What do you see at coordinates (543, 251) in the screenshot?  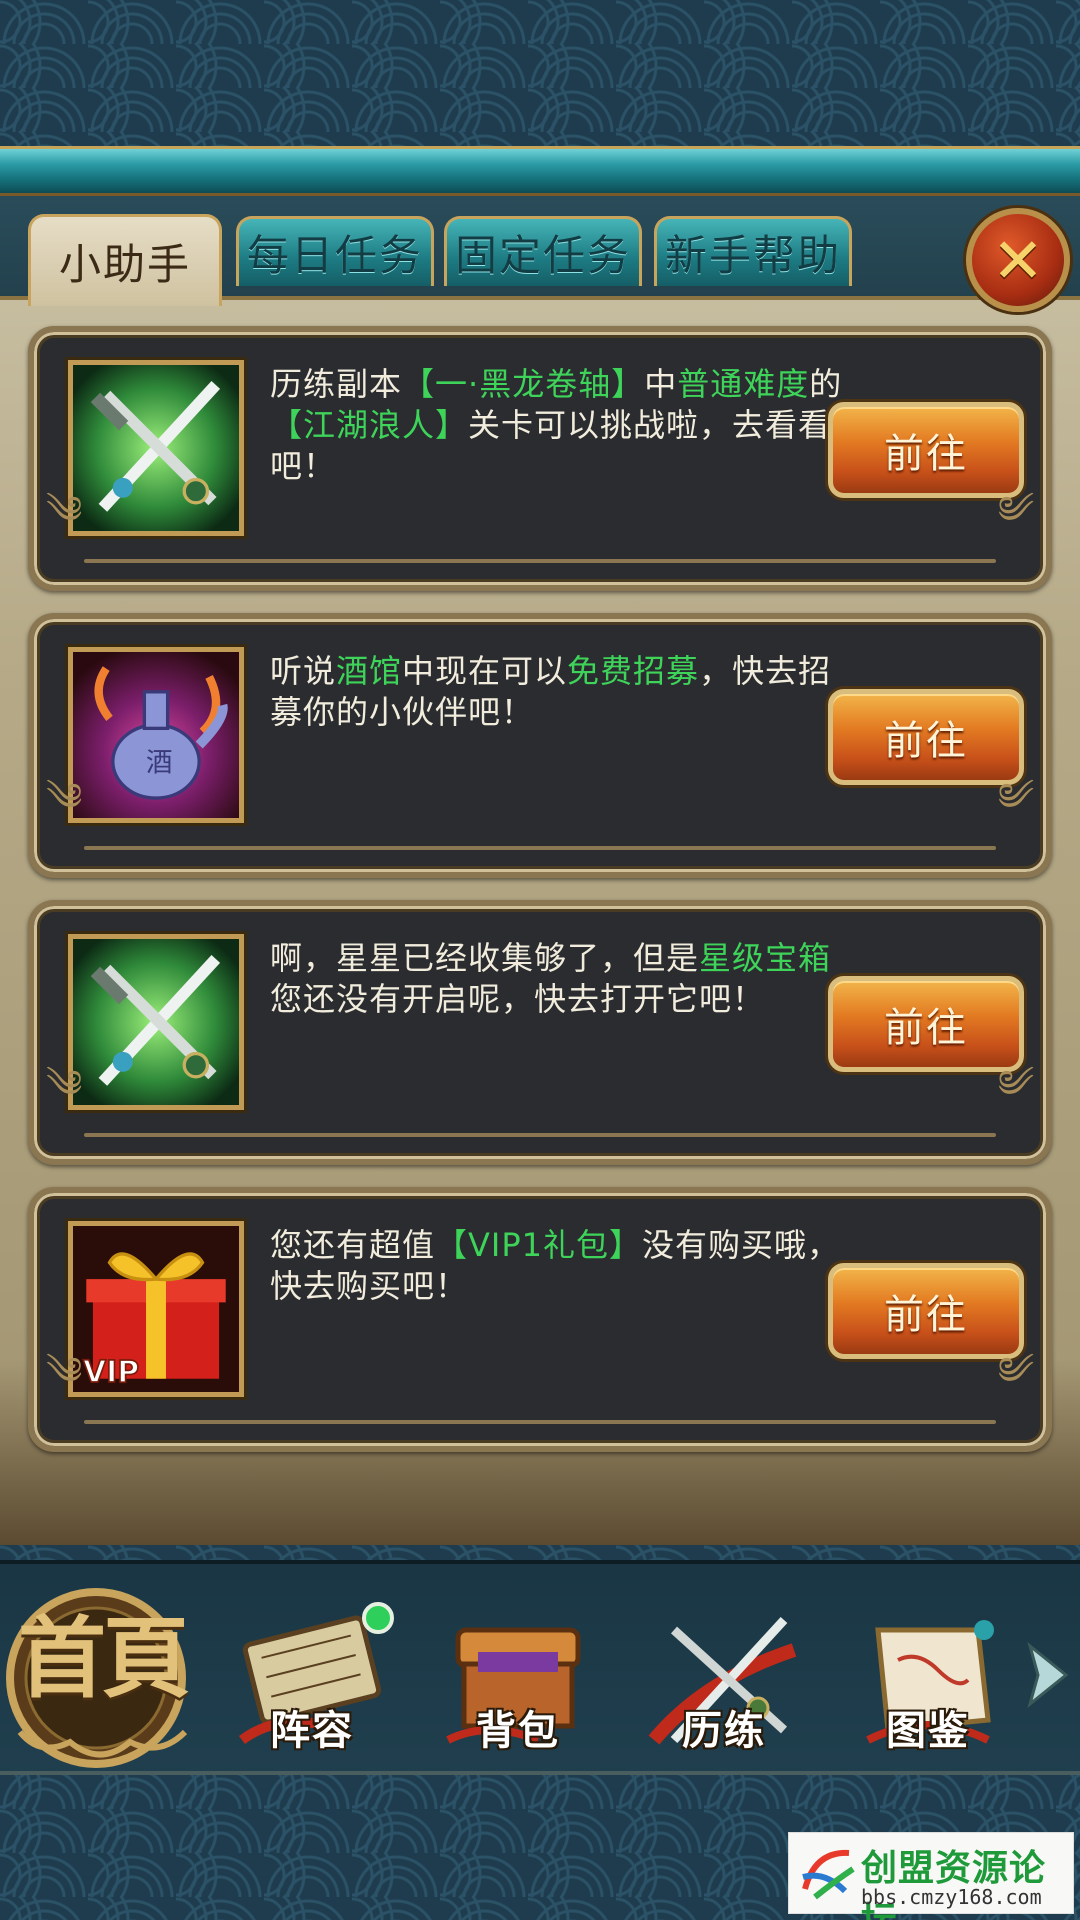 I see `tab-fixed-tasks: 固定任务` at bounding box center [543, 251].